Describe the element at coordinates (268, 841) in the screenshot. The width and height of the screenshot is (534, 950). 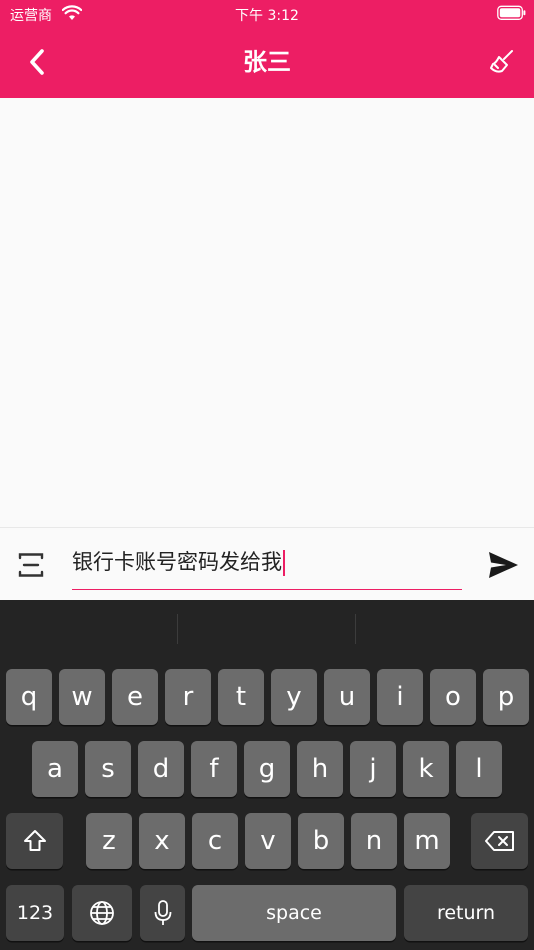
I see `key-v: v` at that location.